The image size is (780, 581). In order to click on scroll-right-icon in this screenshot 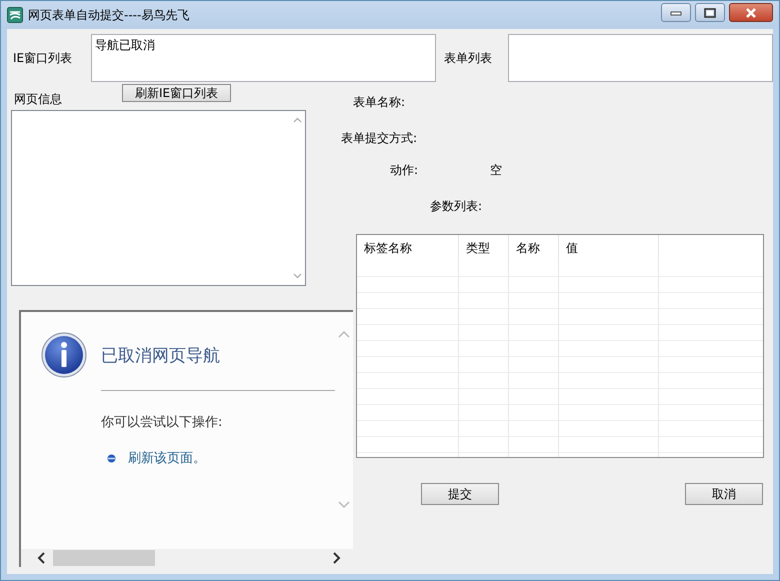, I will do `click(337, 558)`.